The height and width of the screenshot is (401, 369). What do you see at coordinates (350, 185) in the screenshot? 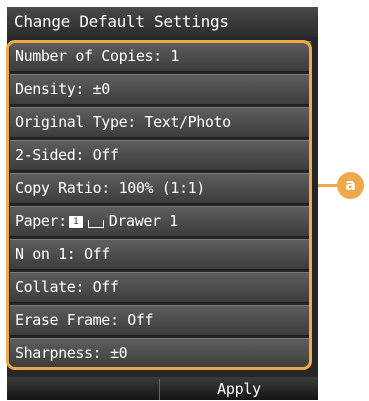
I see `callout-marker-a: a` at bounding box center [350, 185].